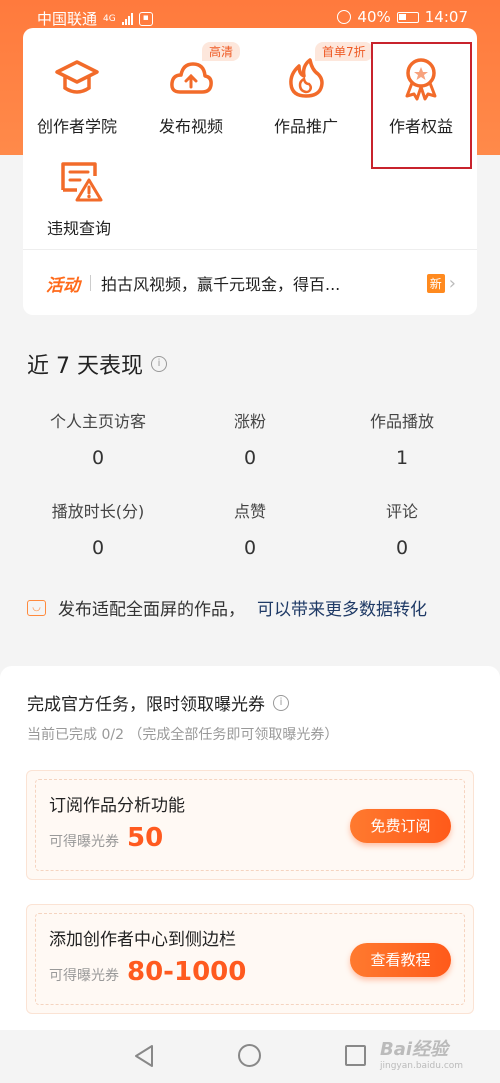  I want to click on stat-label: 个人主页访客, so click(97, 421).